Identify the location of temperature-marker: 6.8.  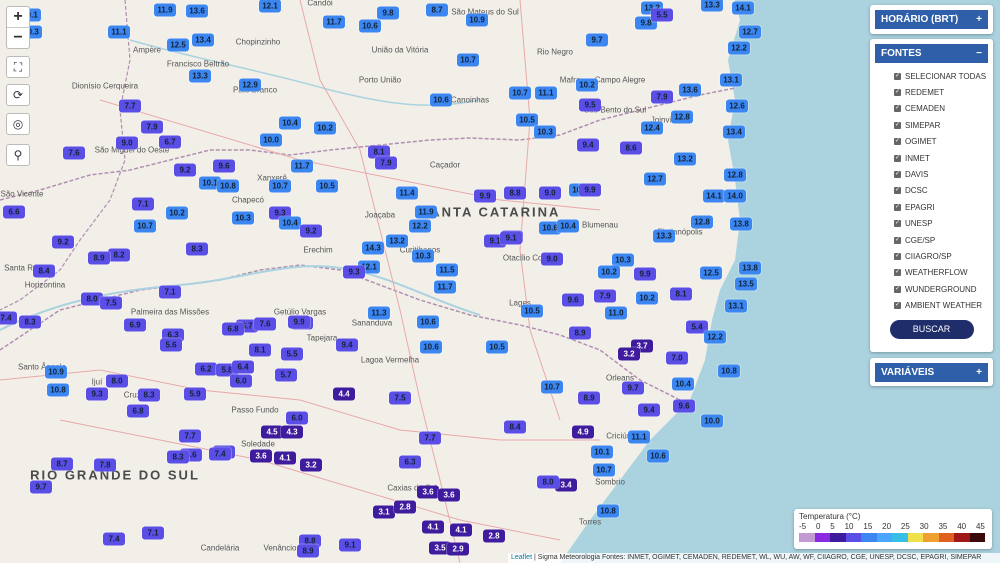
(138, 411).